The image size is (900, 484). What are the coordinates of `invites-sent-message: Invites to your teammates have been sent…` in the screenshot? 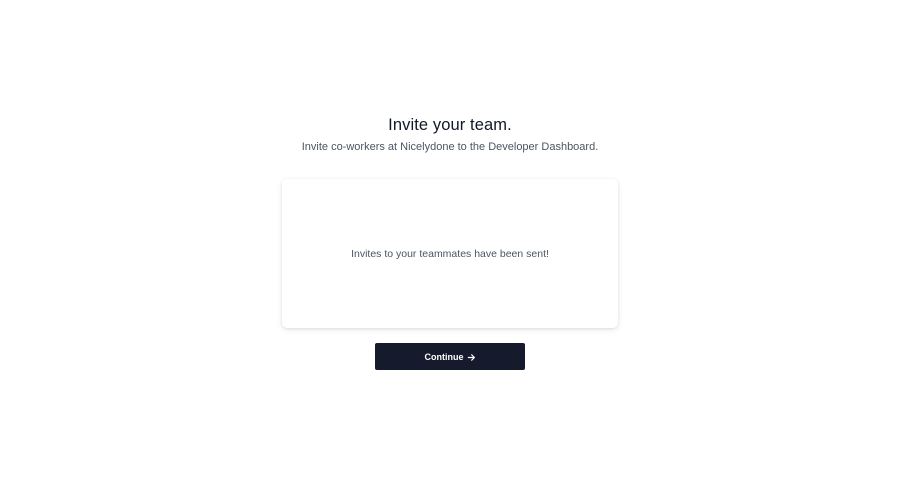 It's located at (450, 254).